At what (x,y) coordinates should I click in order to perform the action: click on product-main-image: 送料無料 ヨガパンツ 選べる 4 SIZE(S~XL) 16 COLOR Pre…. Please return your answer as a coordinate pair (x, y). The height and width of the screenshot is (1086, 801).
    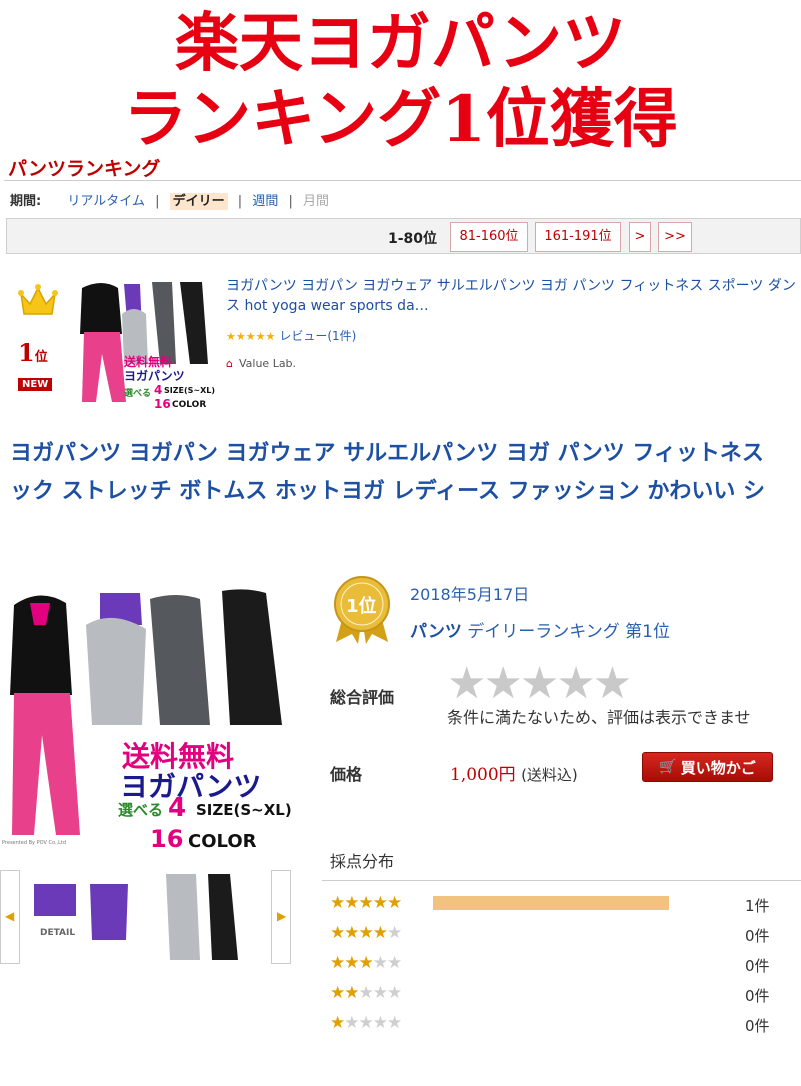
    Looking at the image, I should click on (150, 721).